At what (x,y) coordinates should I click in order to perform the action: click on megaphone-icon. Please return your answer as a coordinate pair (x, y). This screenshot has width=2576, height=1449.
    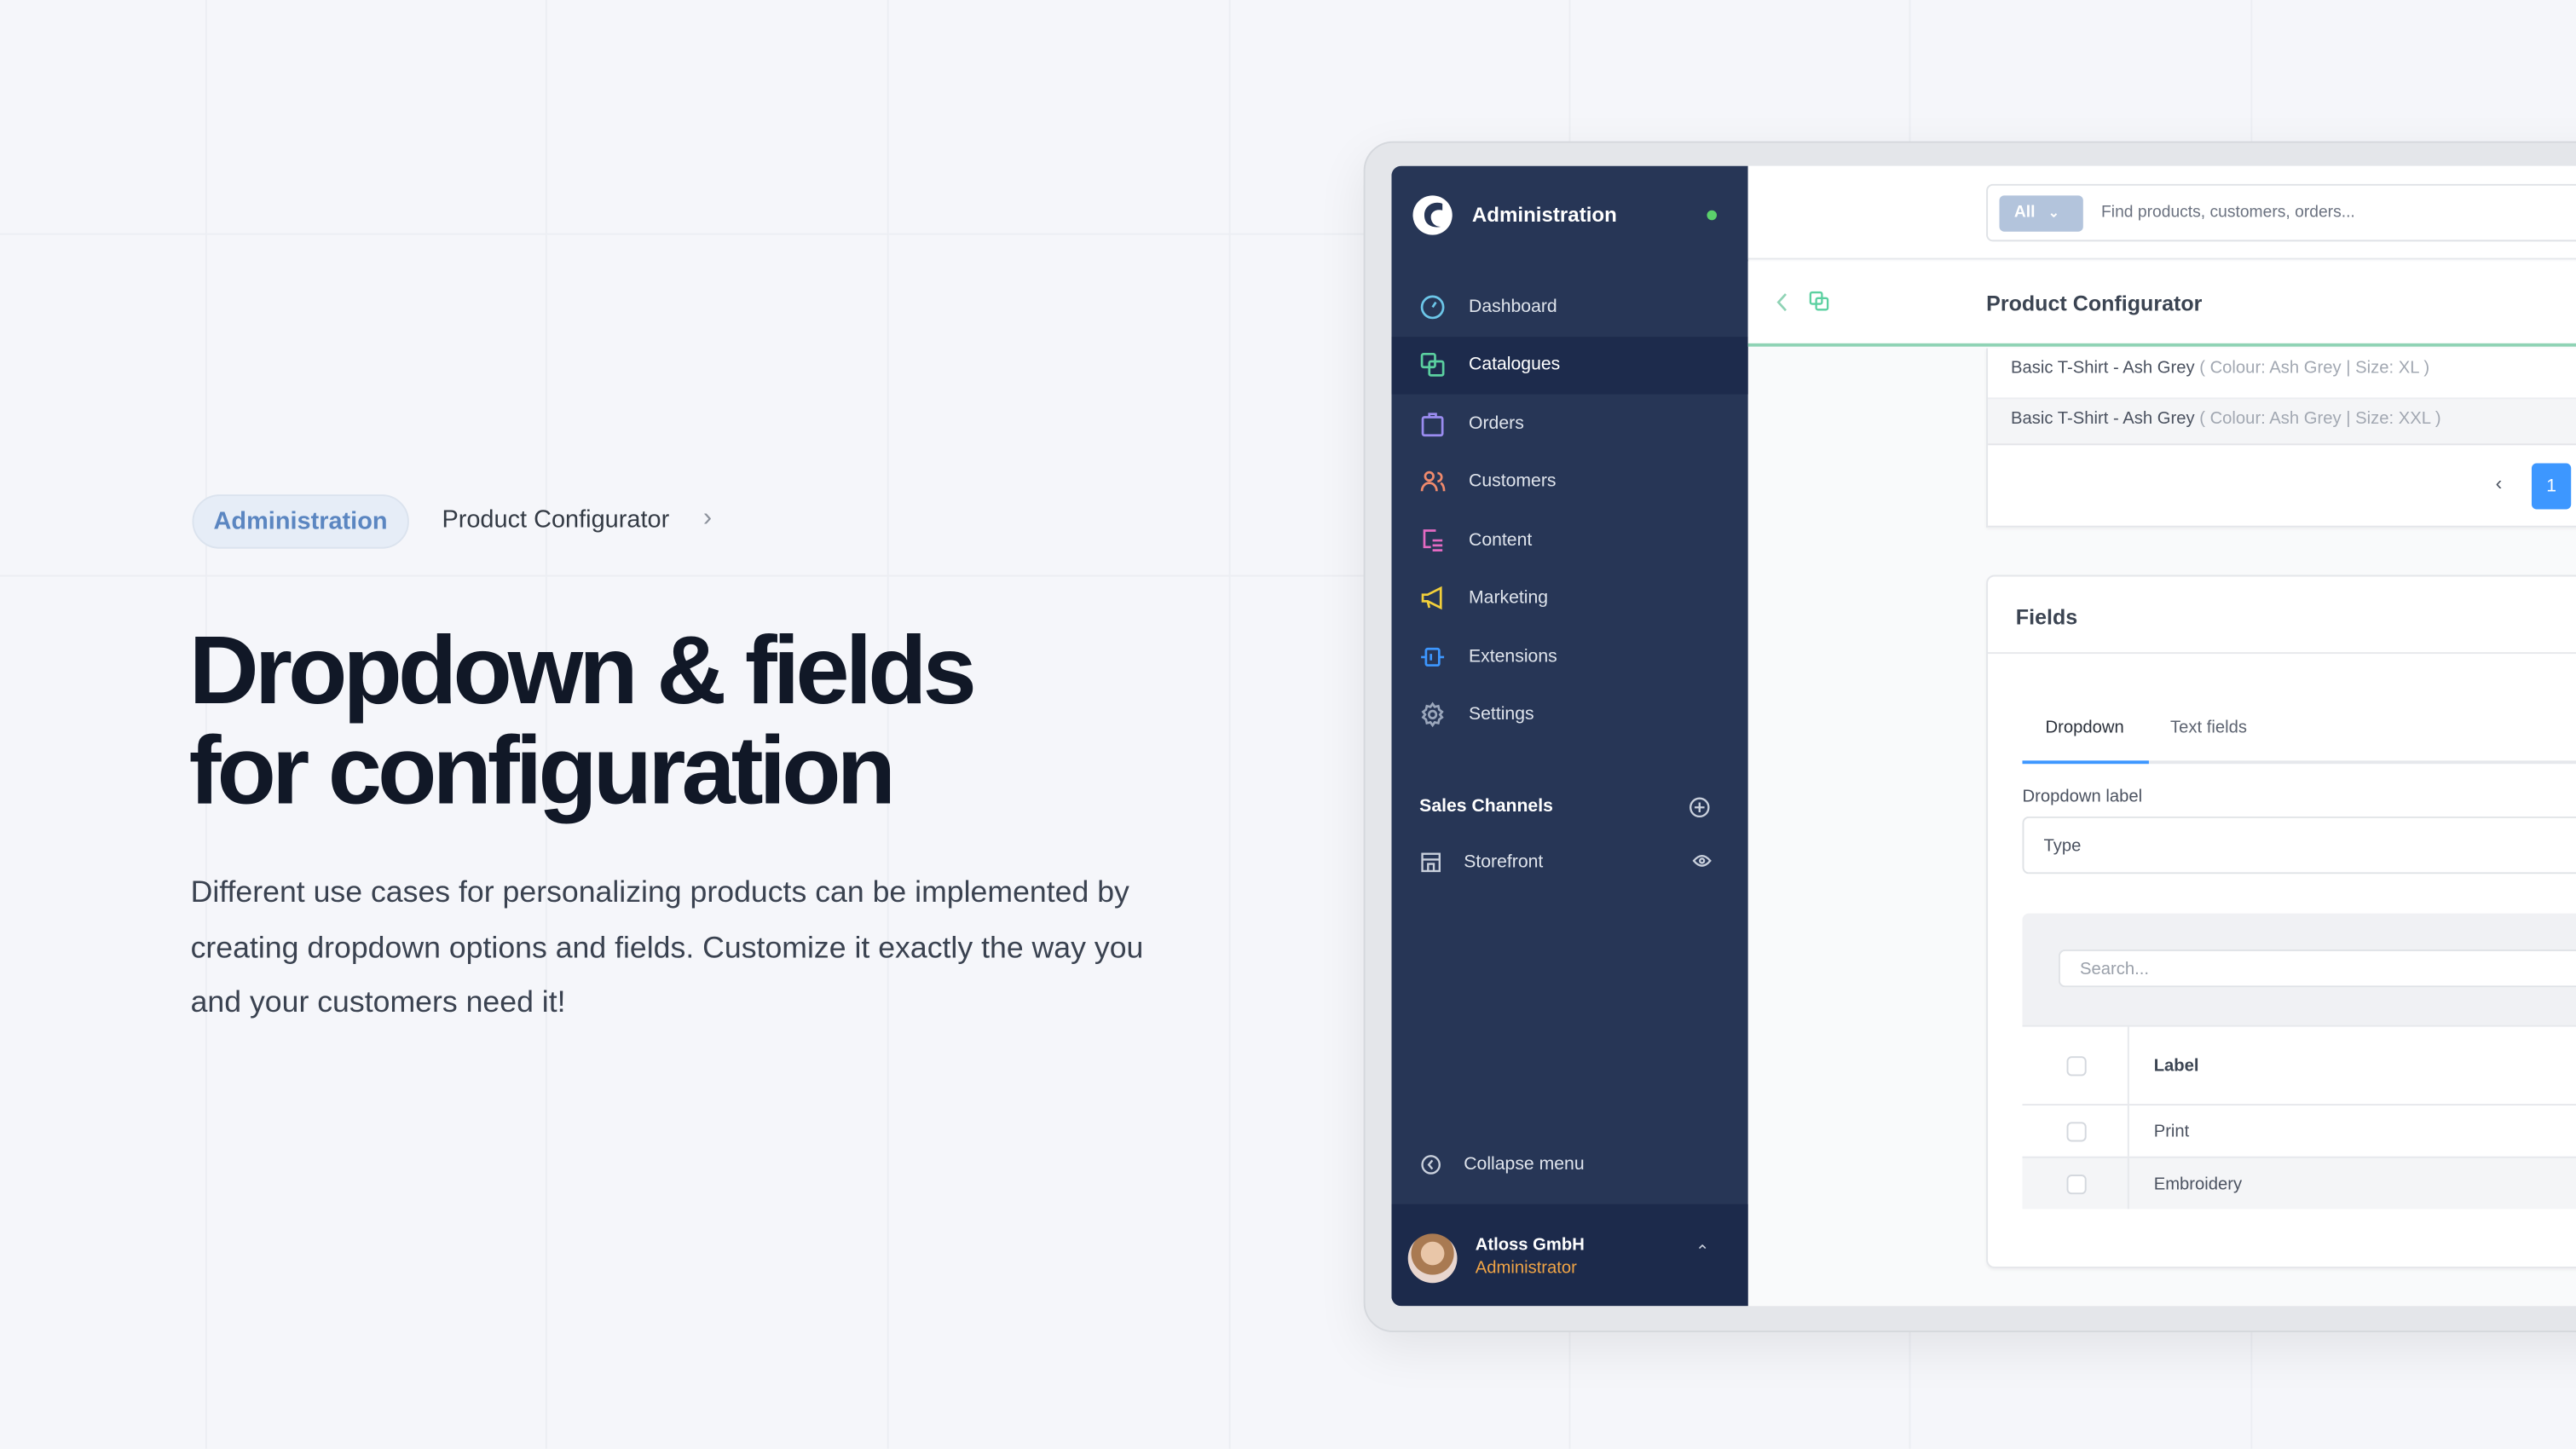
    Looking at the image, I should click on (1431, 598).